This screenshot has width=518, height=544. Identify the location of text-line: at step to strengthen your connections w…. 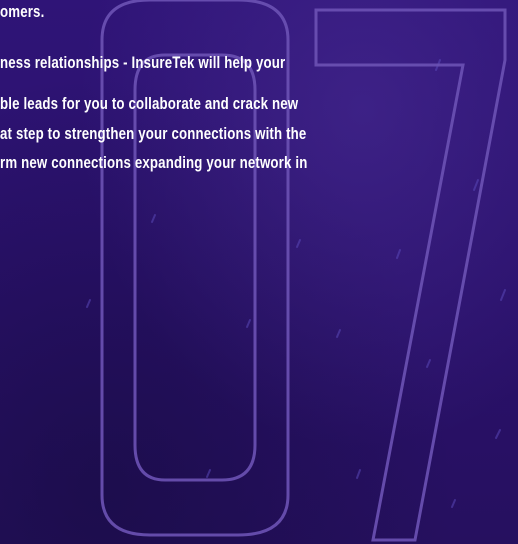
(153, 133).